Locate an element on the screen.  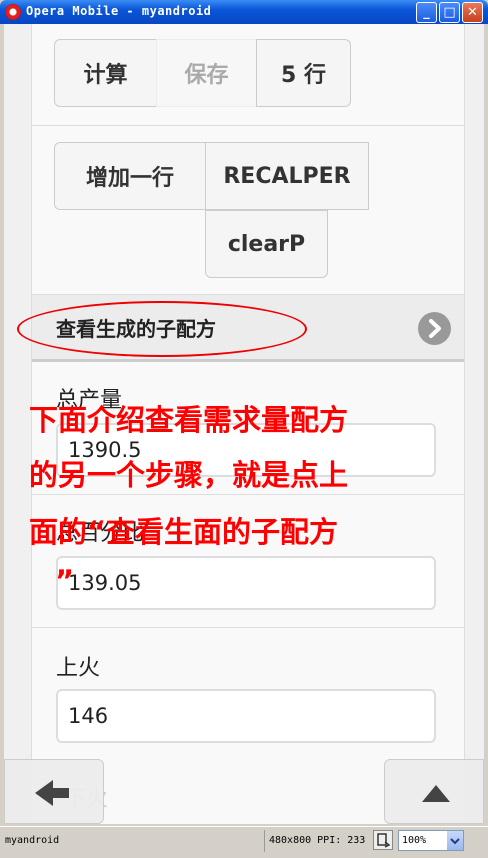
calc-button: 计算 is located at coordinates (105, 73).